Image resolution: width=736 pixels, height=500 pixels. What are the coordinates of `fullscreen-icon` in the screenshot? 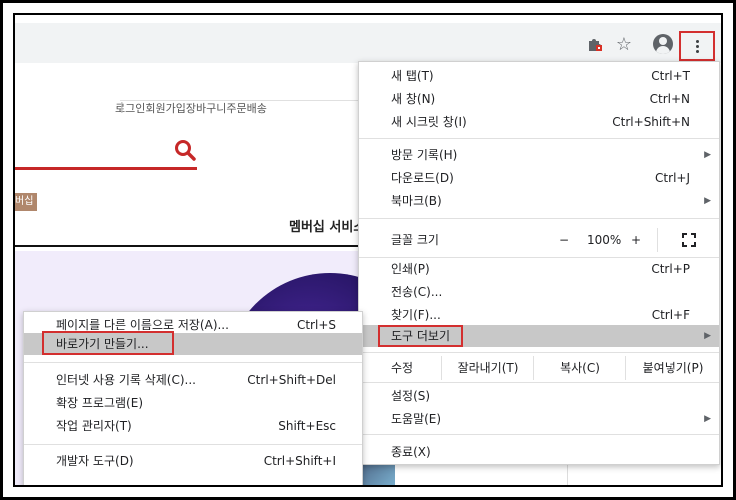 It's located at (689, 240).